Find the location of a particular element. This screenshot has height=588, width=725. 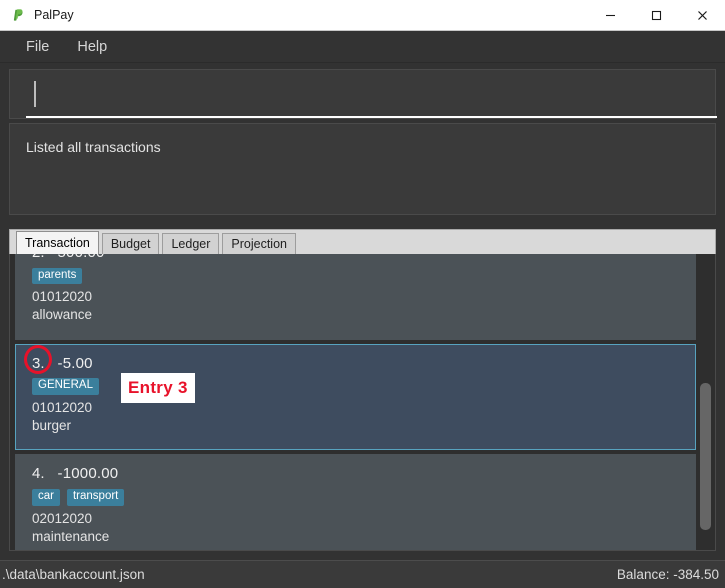

minimize-button is located at coordinates (610, 15).